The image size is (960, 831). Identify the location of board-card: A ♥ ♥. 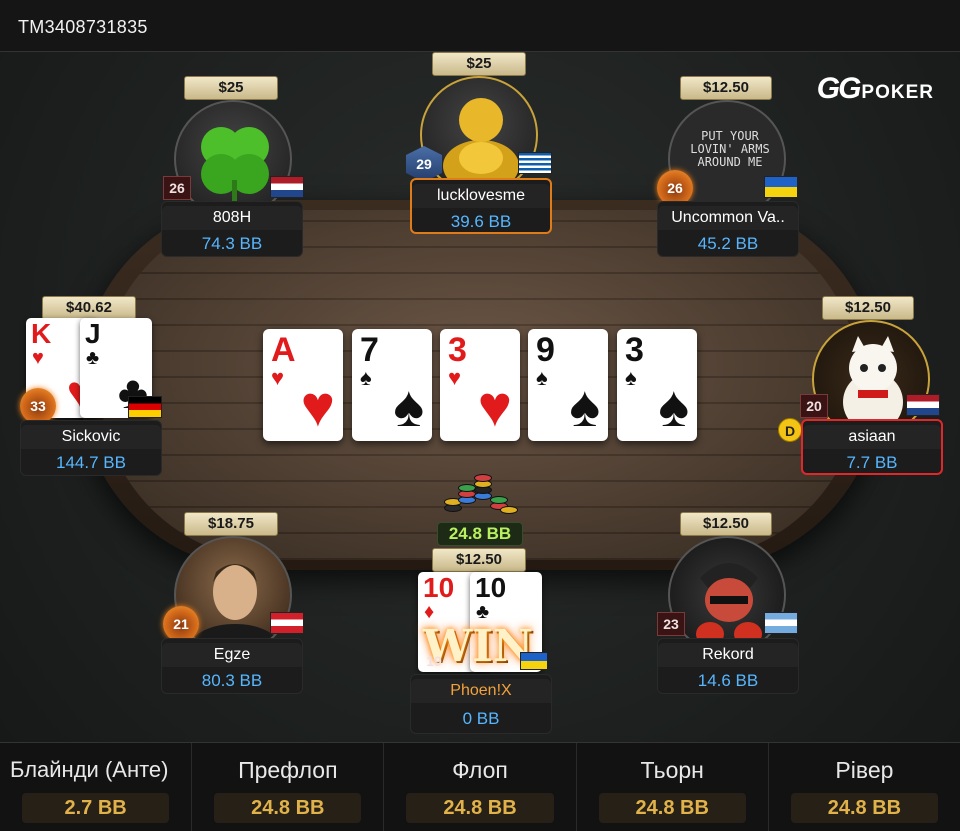
(303, 385).